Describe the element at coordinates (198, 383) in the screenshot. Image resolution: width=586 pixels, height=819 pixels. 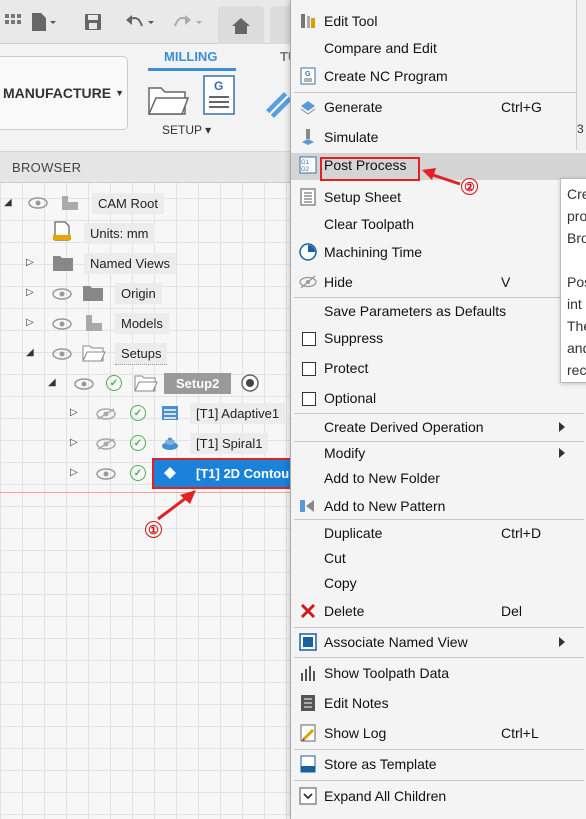
I see `tree-item-setup2: Setup2` at that location.